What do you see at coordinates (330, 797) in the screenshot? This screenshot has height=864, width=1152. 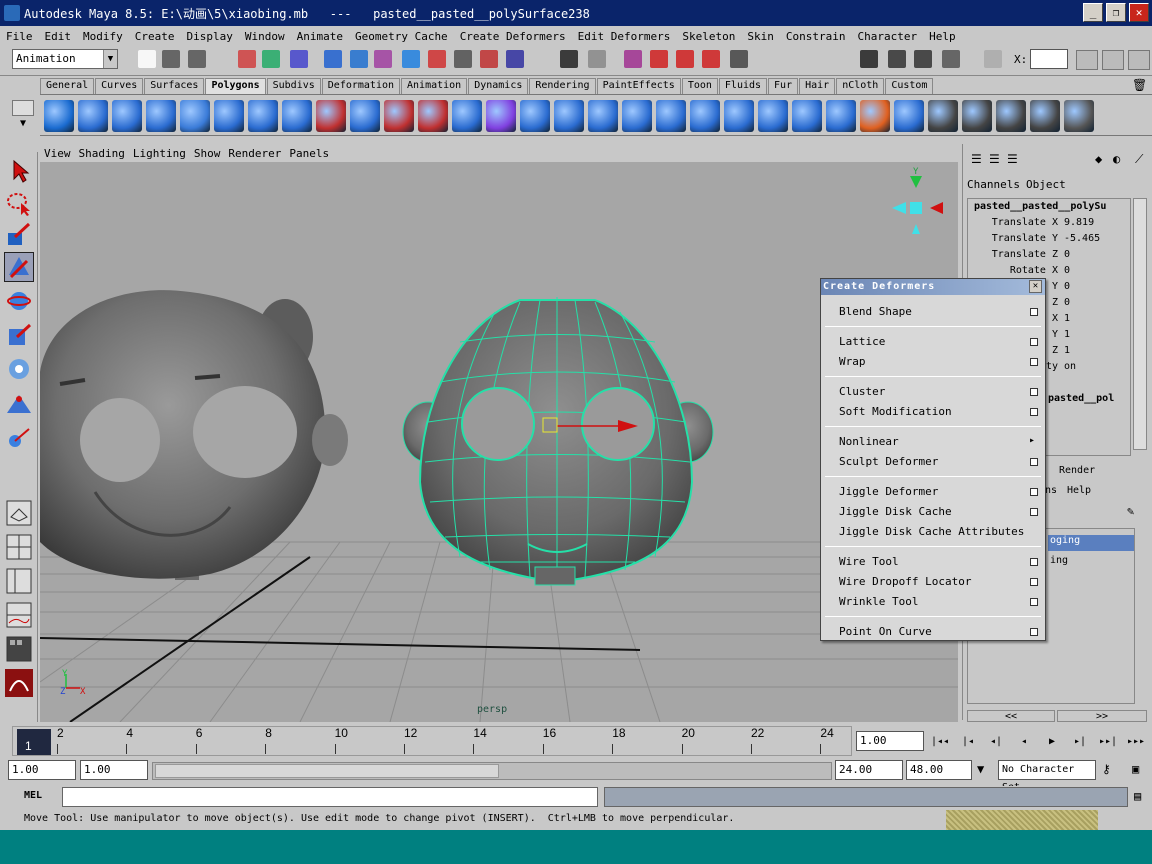 I see `command-input` at bounding box center [330, 797].